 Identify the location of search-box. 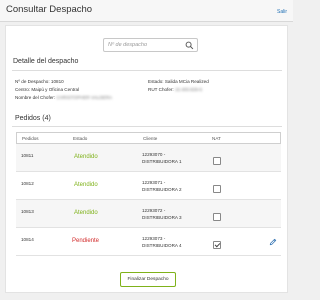
(150, 45).